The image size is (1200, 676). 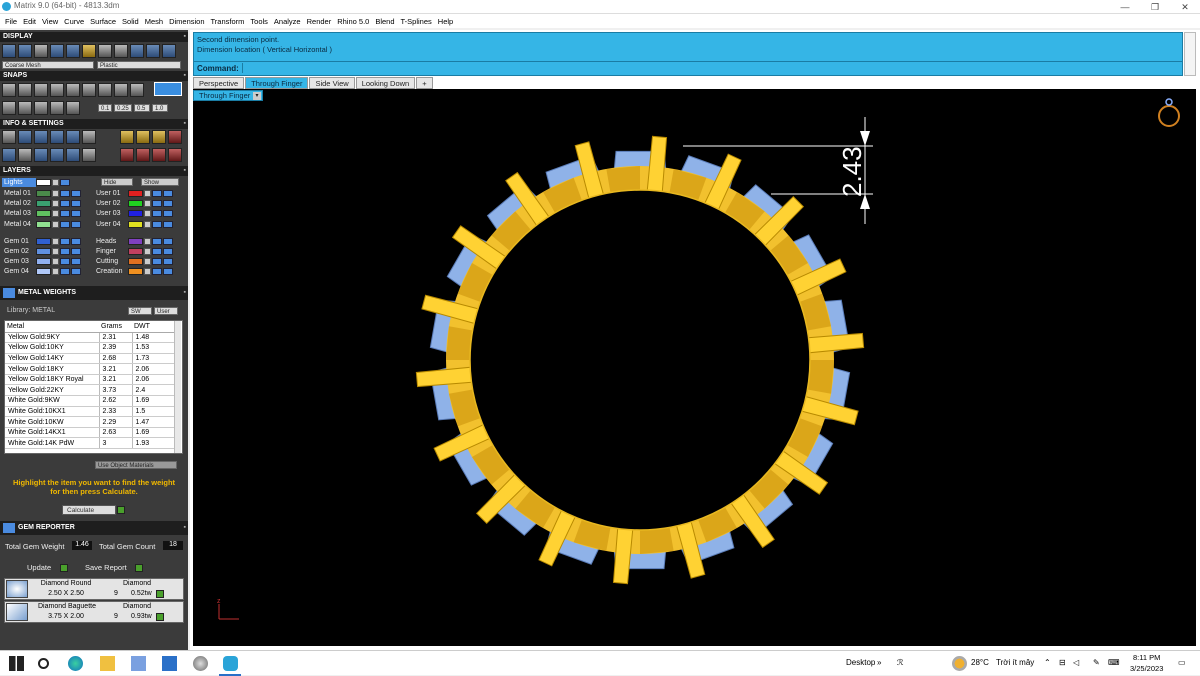 I want to click on layer-lights-row: Lights, so click(x=36, y=182).